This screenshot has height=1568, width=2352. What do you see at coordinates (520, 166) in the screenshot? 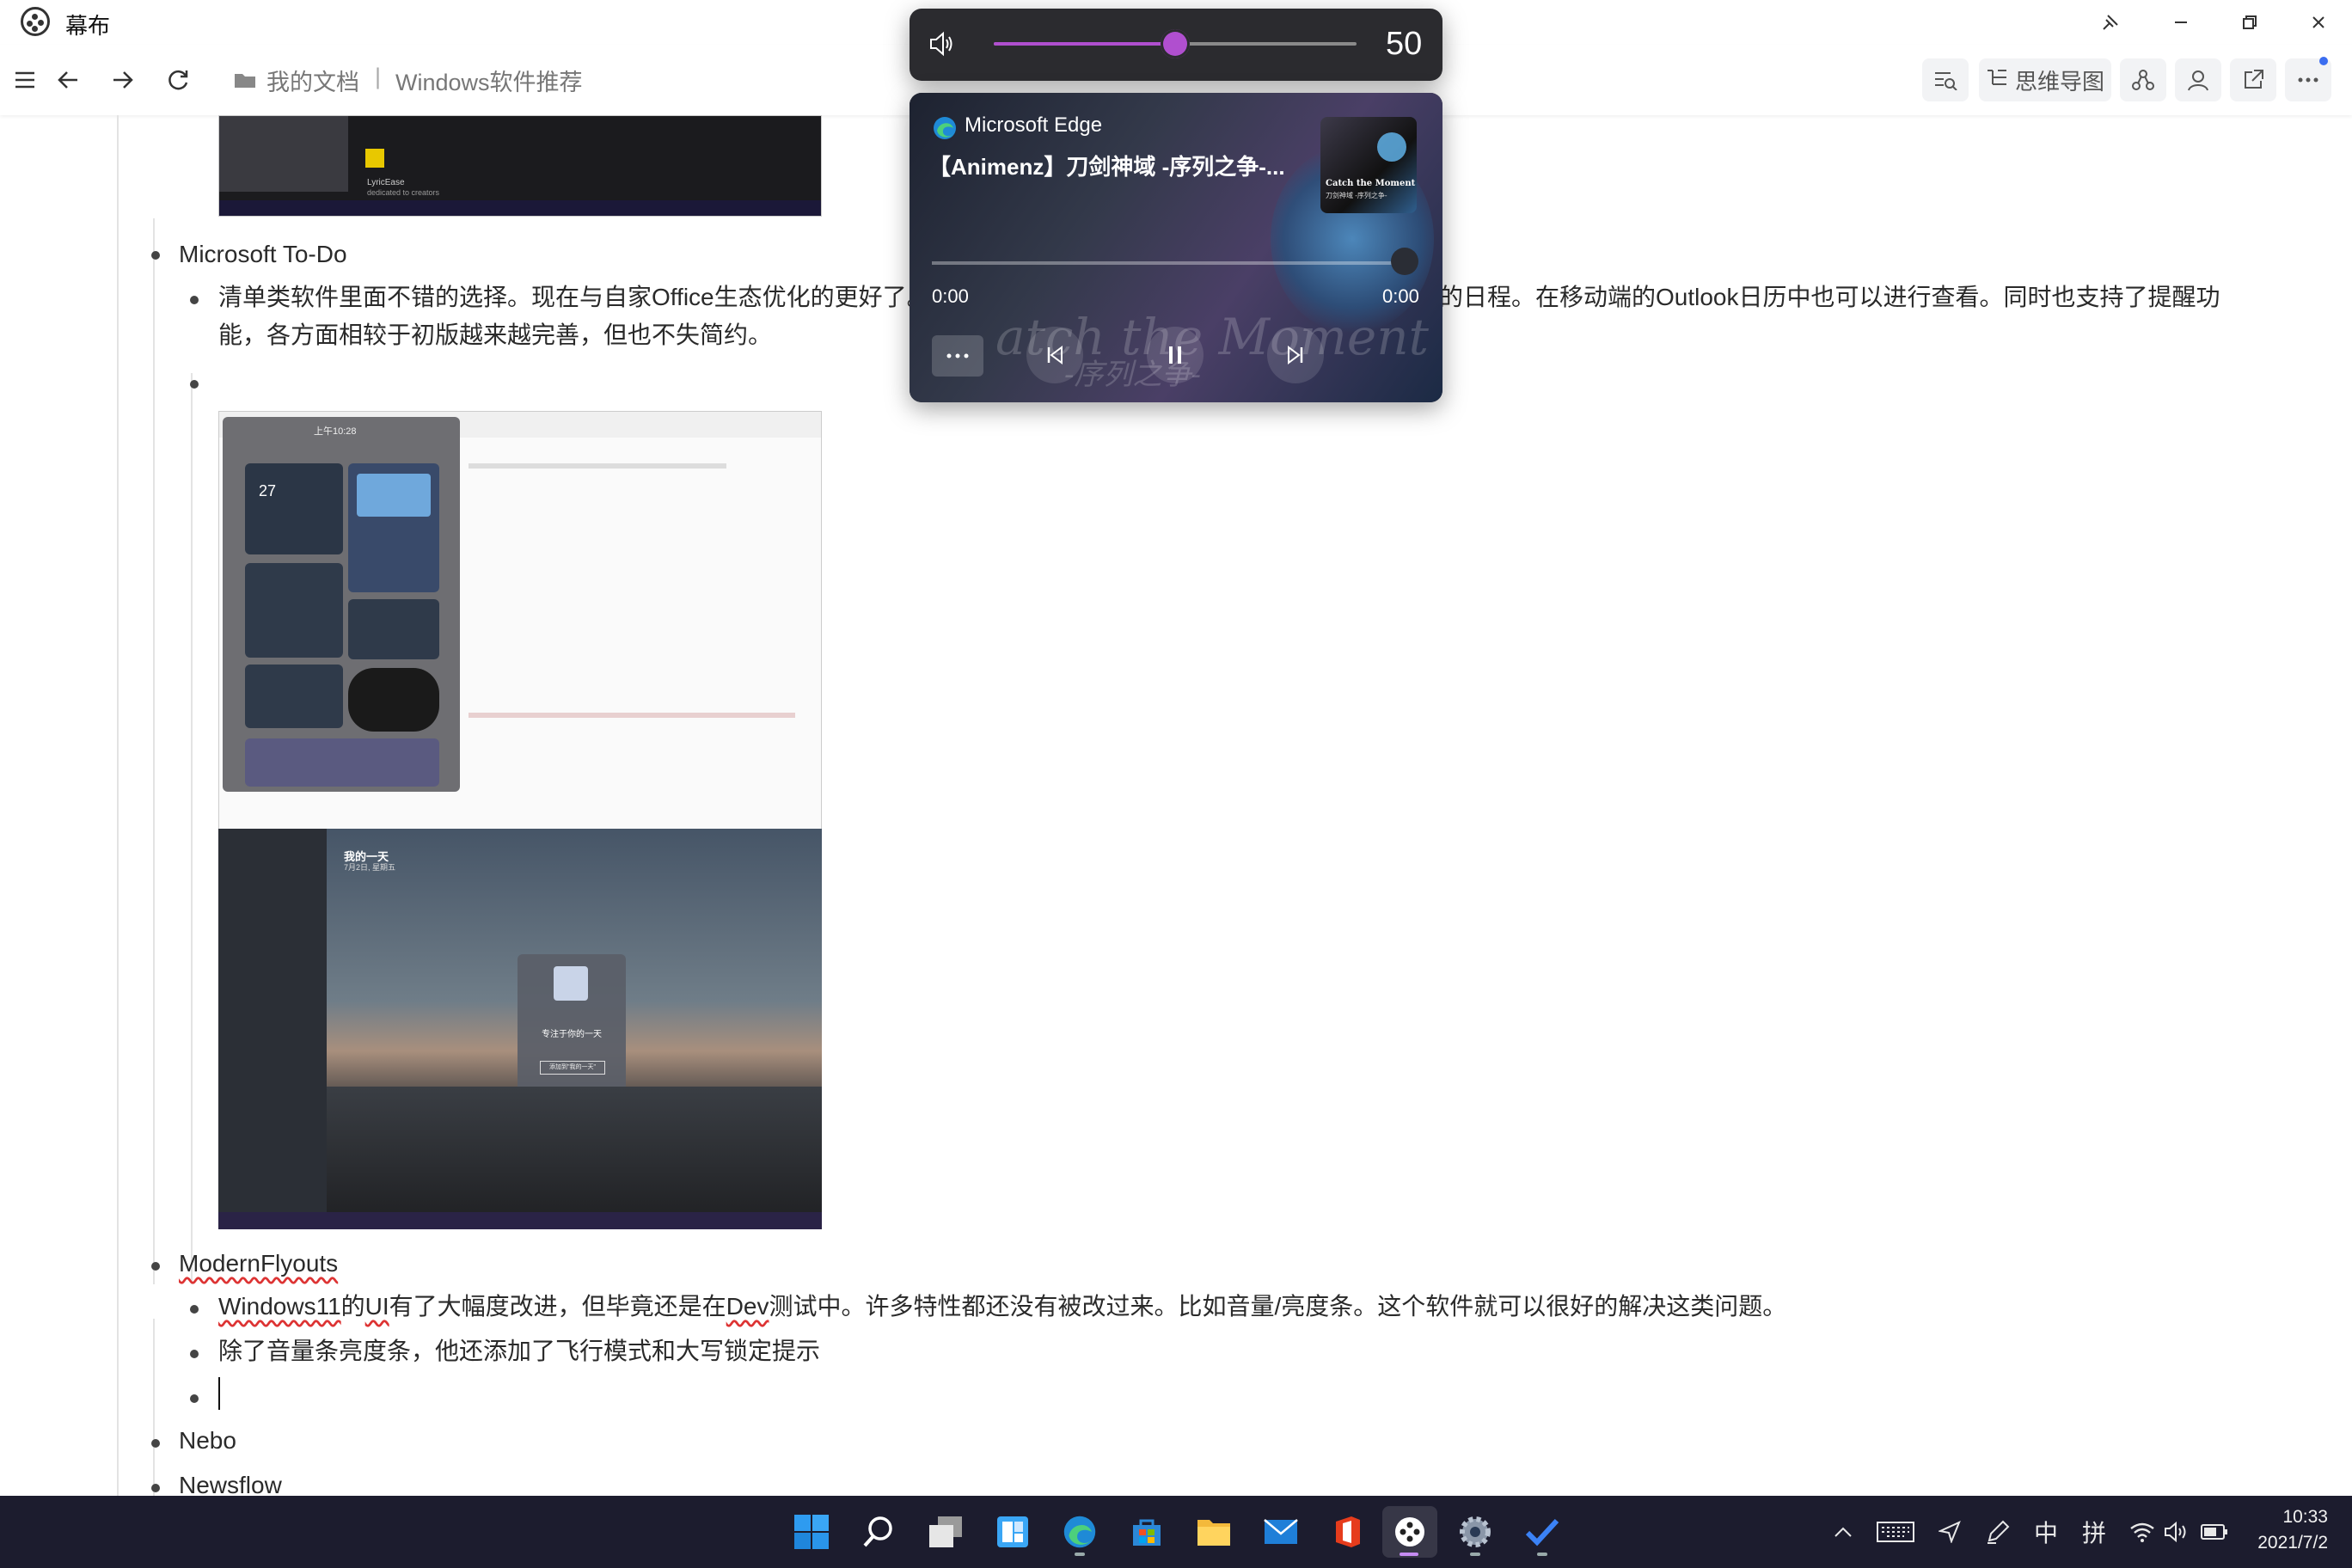
I see `screenshot-music-app: LyricEase dedicated to creators` at bounding box center [520, 166].